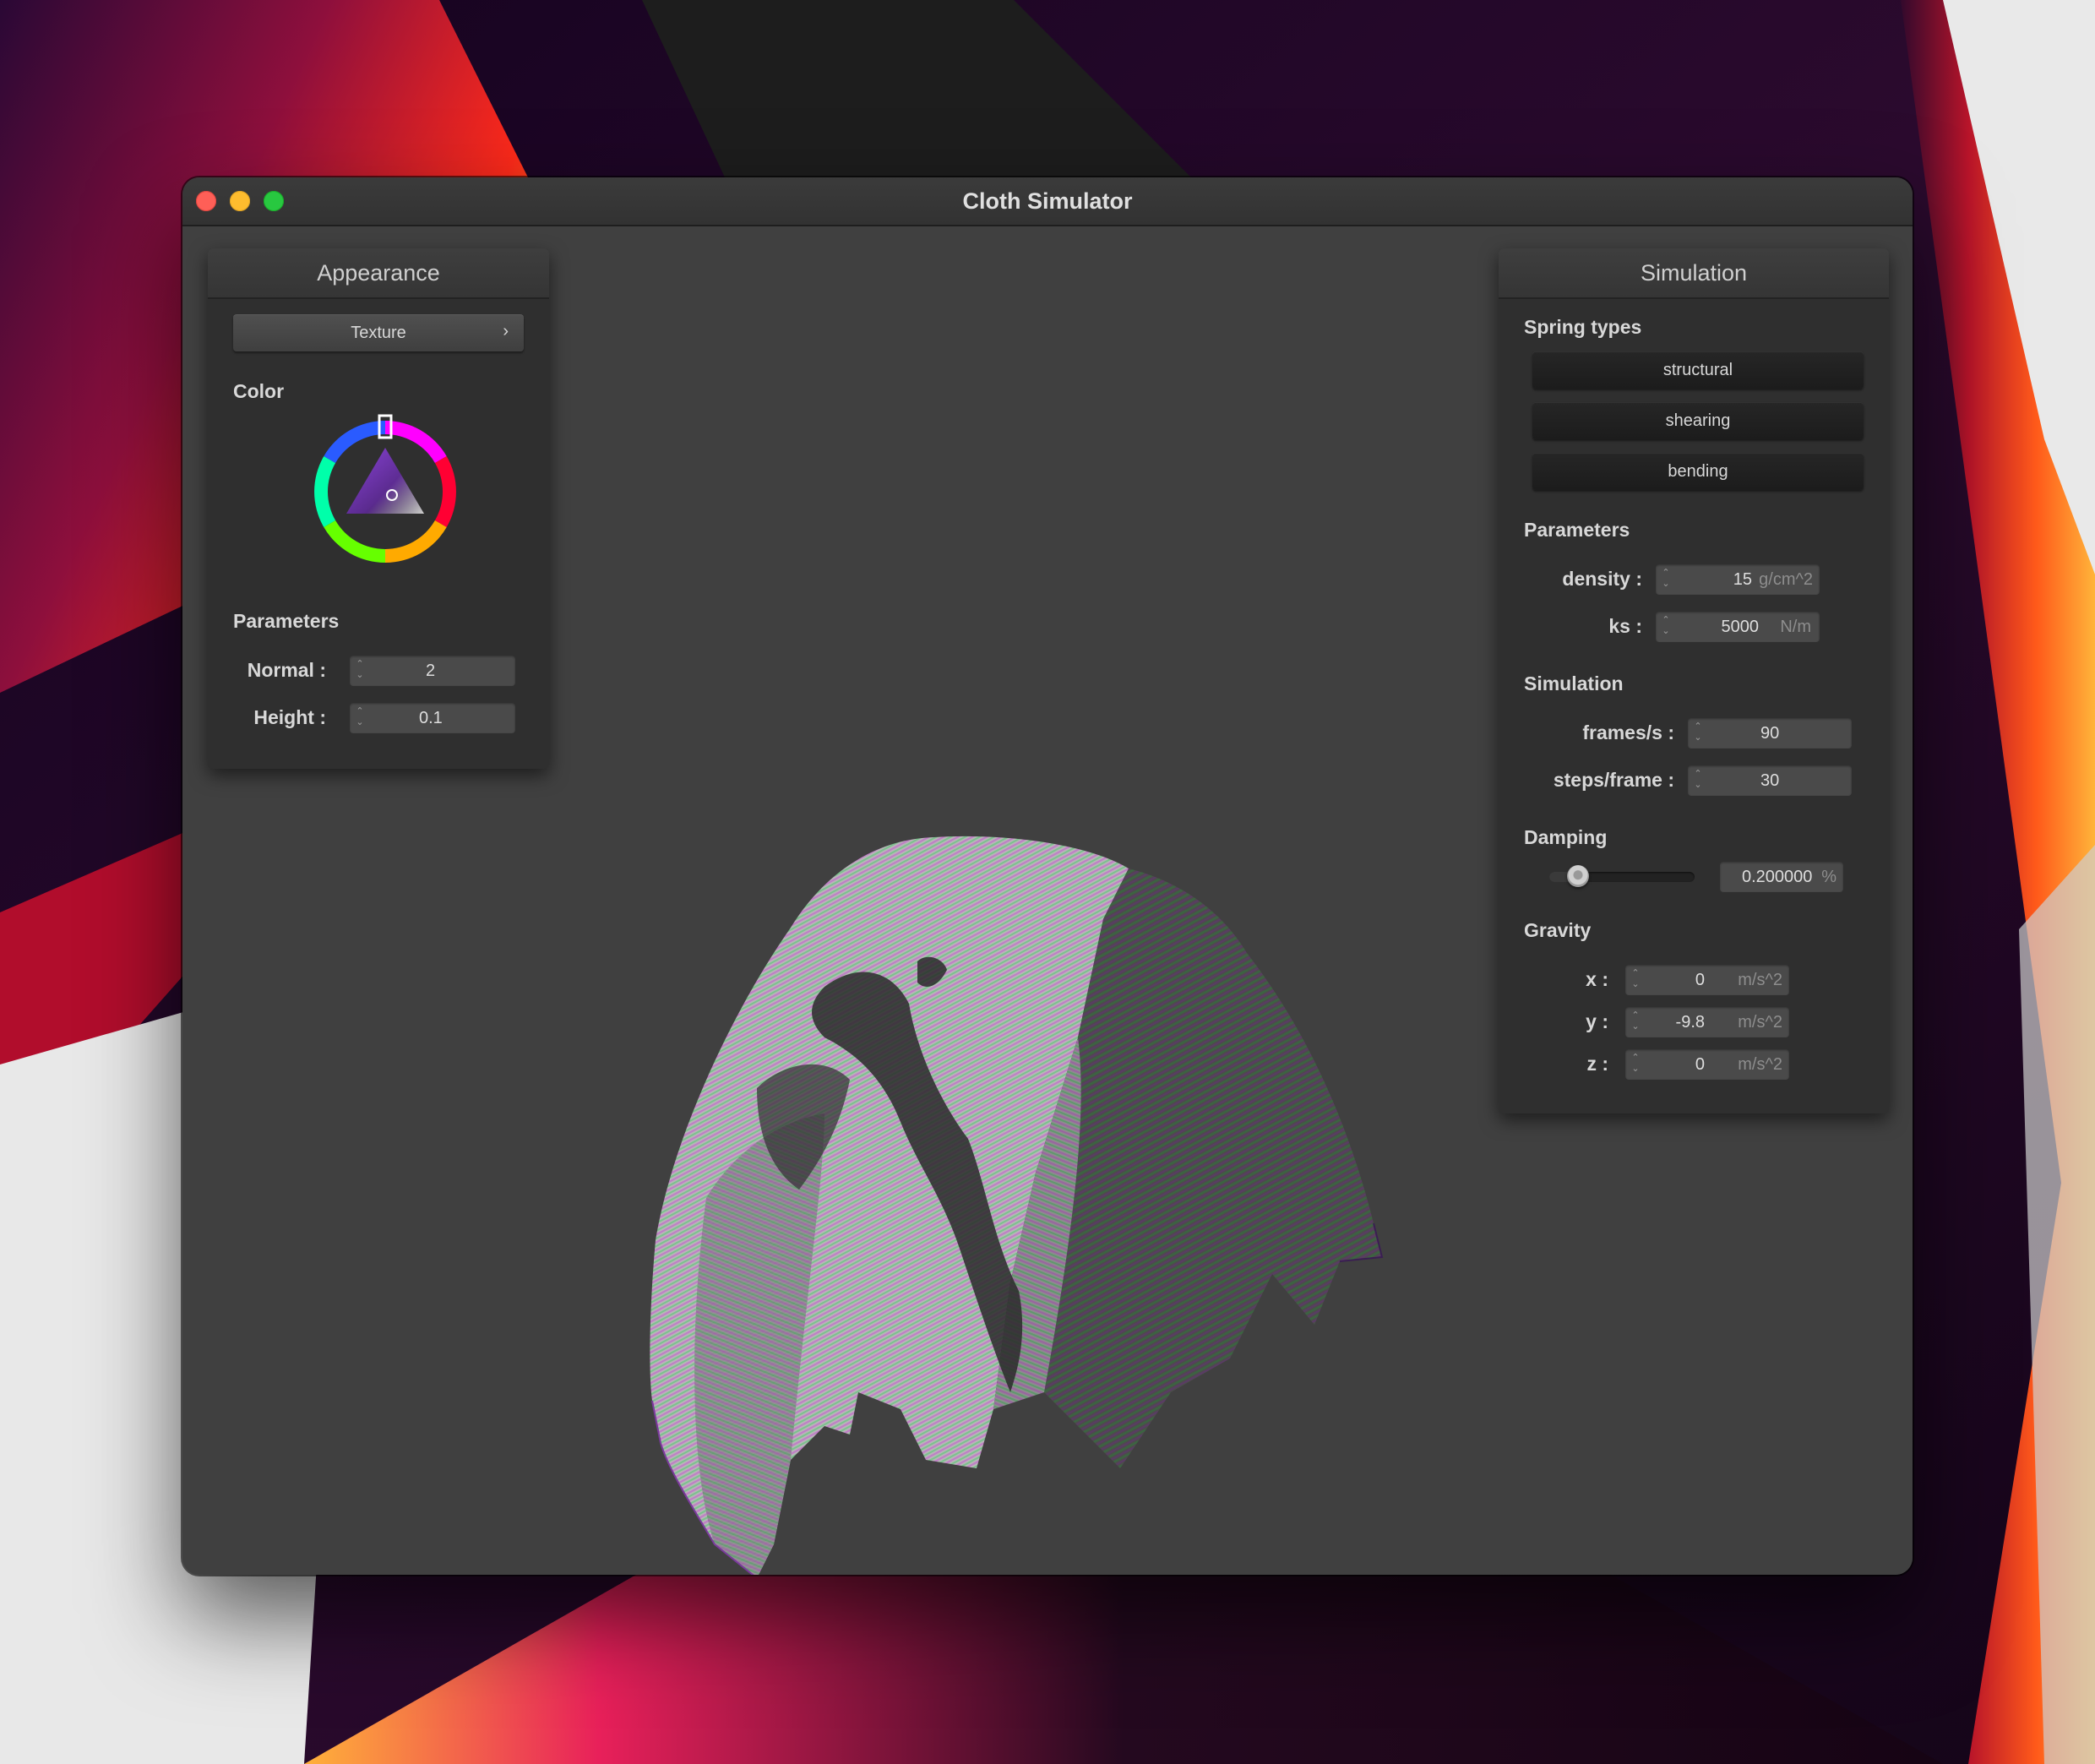 The height and width of the screenshot is (1764, 2095). I want to click on damping-unit: %, so click(1829, 877).